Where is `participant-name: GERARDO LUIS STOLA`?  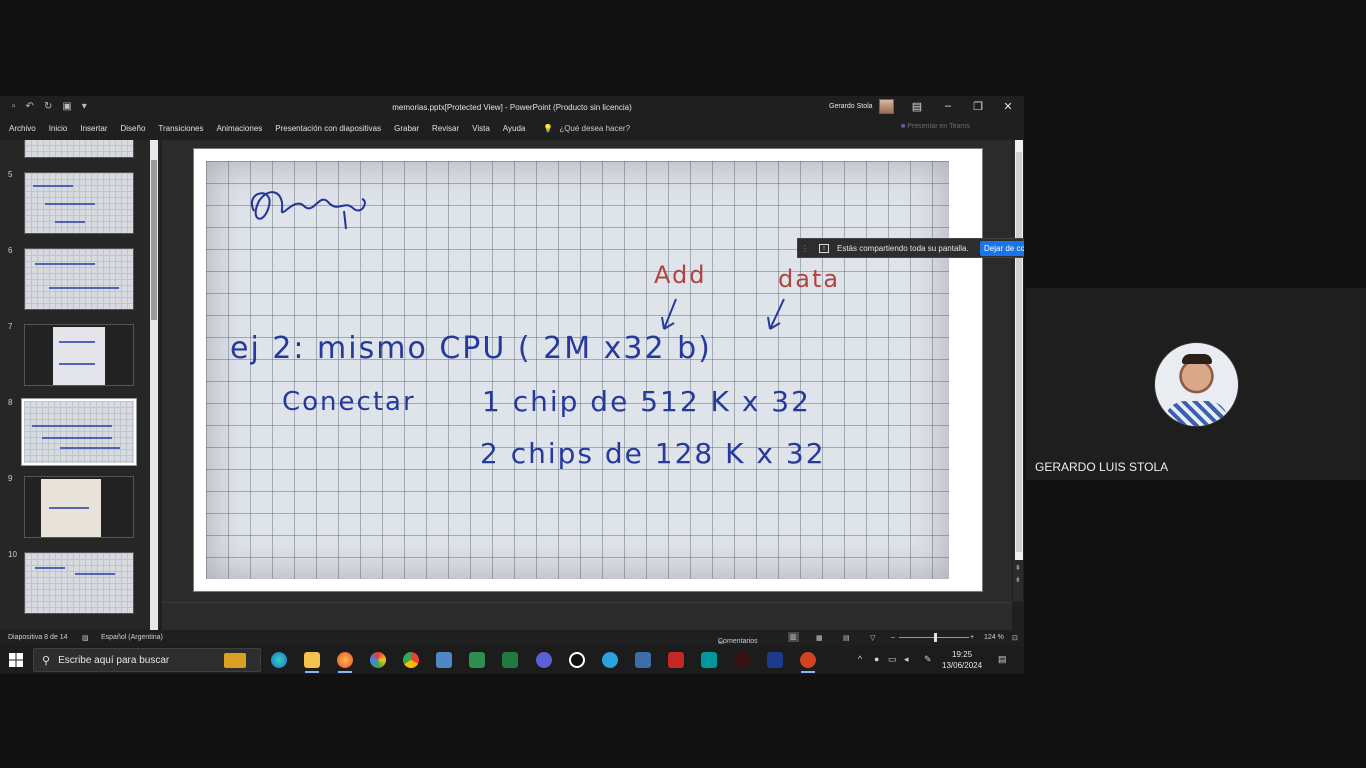 participant-name: GERARDO LUIS STOLA is located at coordinates (1102, 467).